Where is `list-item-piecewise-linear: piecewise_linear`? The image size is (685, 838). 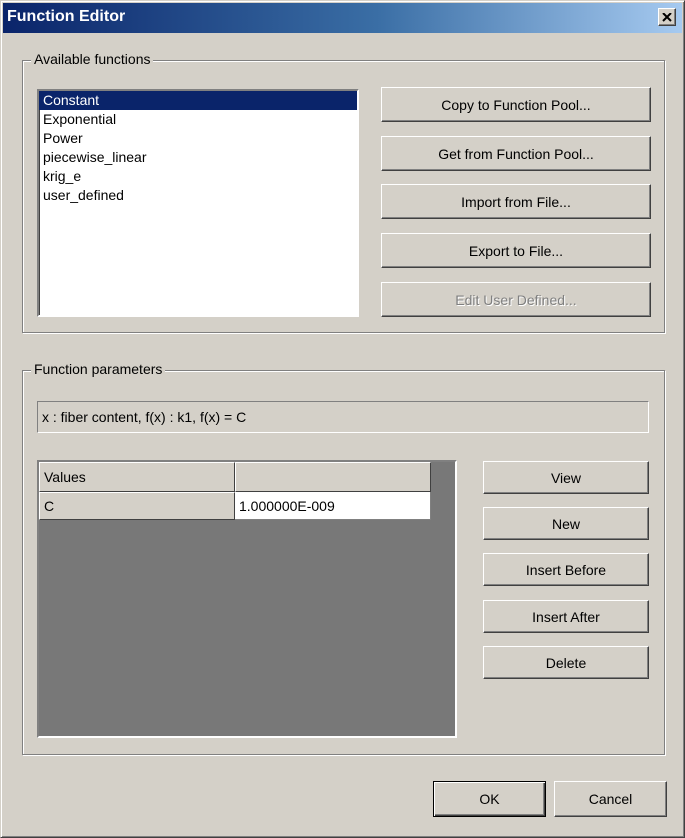
list-item-piecewise-linear: piecewise_linear is located at coordinates (198, 157).